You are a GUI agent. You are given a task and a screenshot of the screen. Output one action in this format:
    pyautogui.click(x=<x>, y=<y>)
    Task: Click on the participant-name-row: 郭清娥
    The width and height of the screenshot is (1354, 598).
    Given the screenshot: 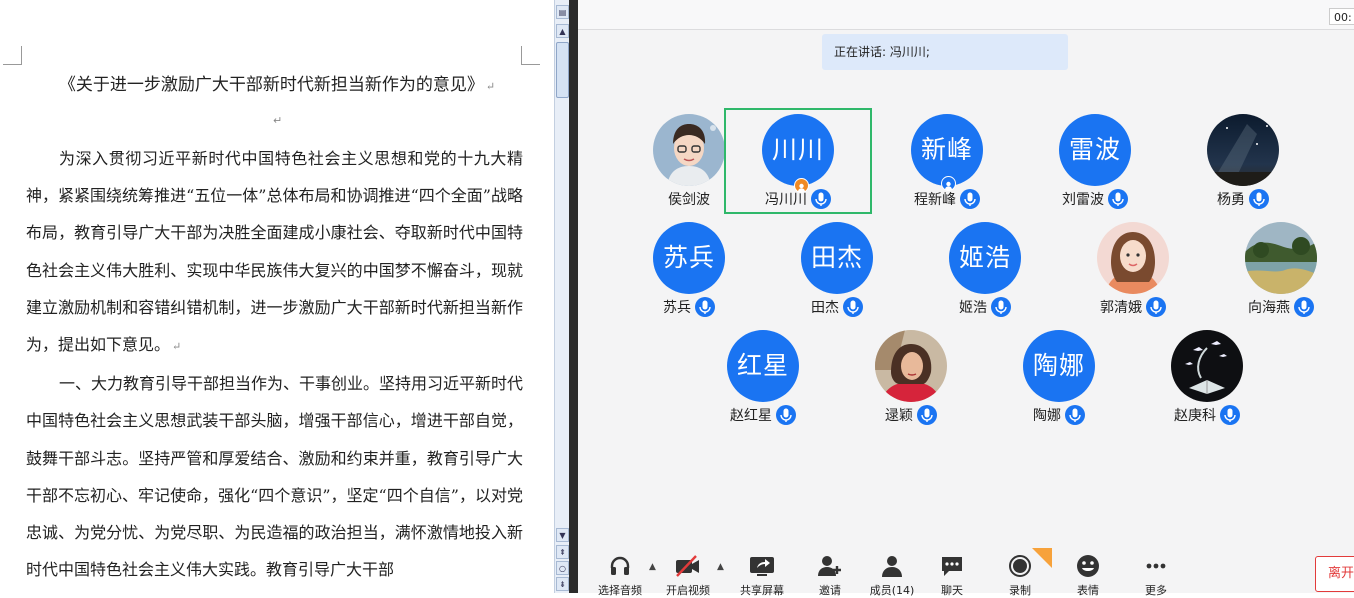 What is the action you would take?
    pyautogui.click(x=1133, y=307)
    